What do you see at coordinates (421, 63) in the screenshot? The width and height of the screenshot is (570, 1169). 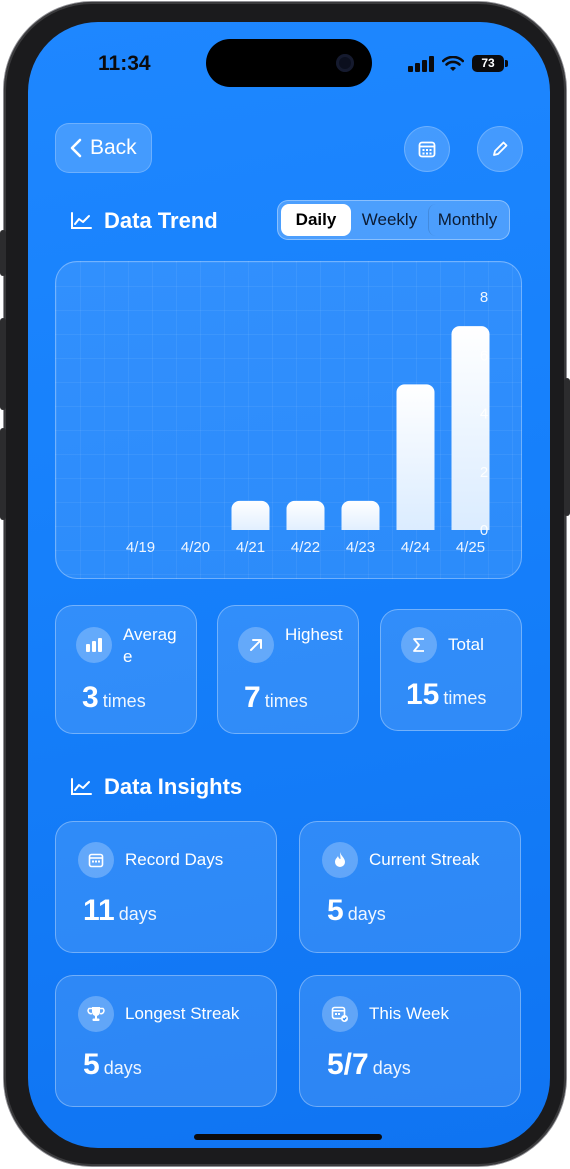 I see `cellular-icon` at bounding box center [421, 63].